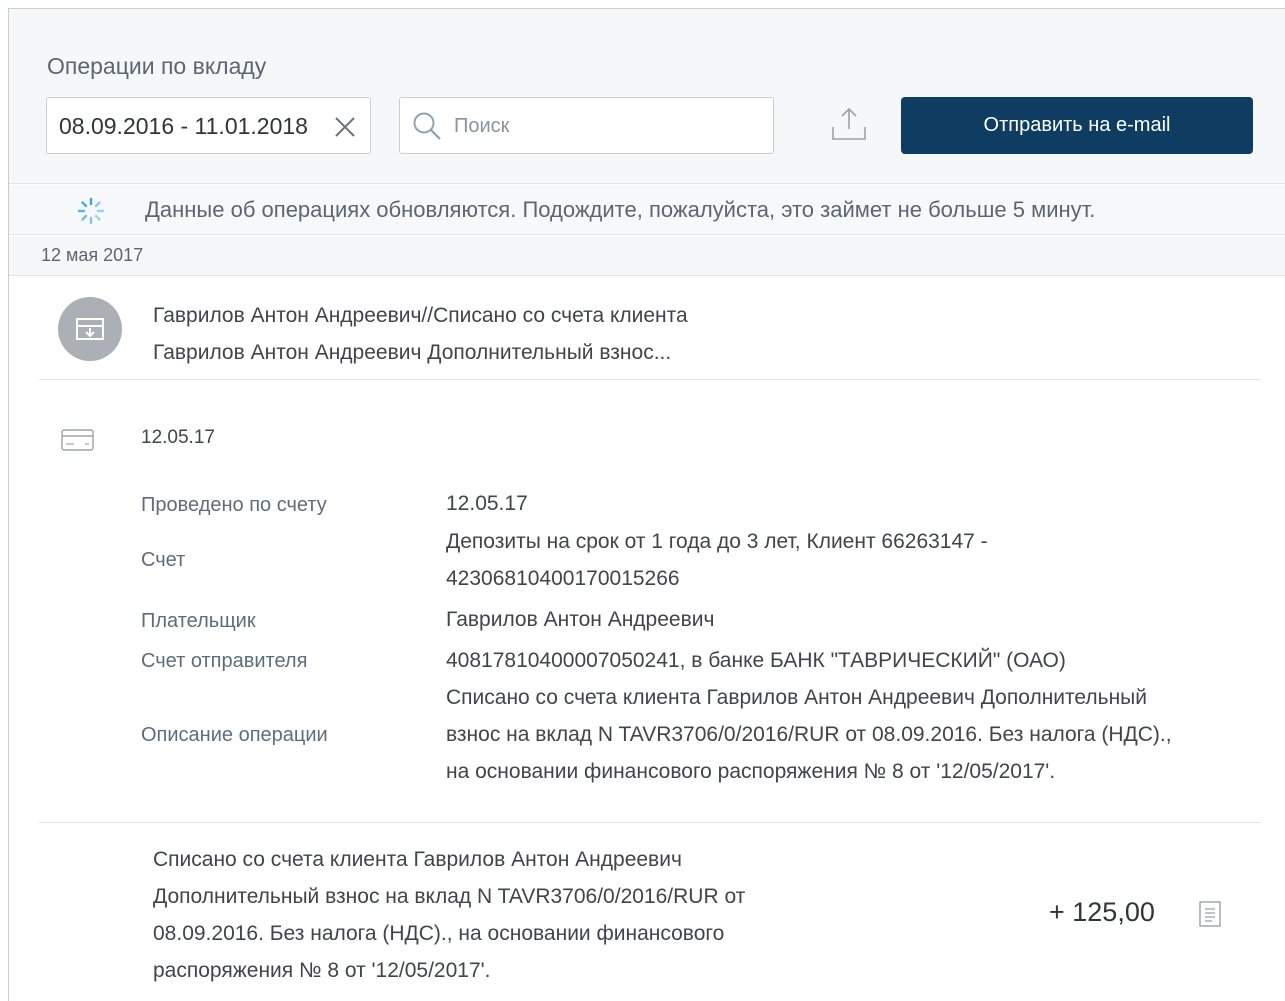 This screenshot has width=1285, height=1001. Describe the element at coordinates (90, 329) in the screenshot. I see `deposit-operation-icon` at that location.